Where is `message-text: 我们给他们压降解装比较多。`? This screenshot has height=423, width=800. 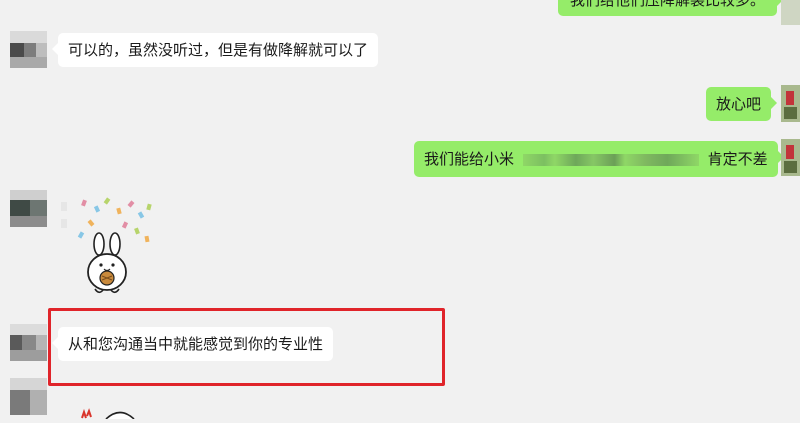
message-text: 我们给他们压降解装比较多。 is located at coordinates (668, 4).